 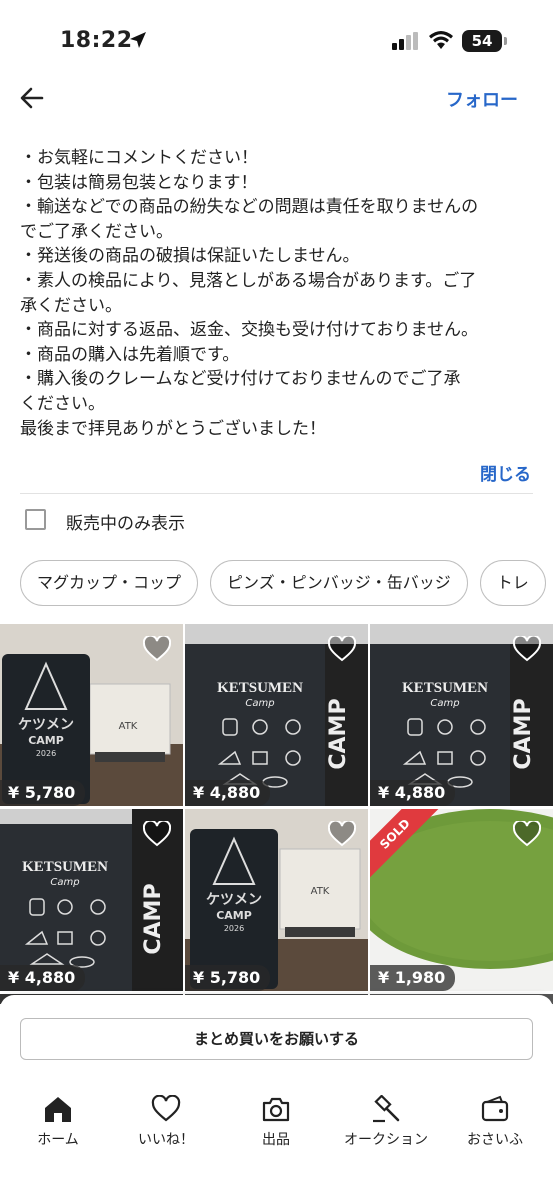 What do you see at coordinates (190, 256) in the screenshot?
I see `description-line: ・発送後の商品の破損は保証いたしません。` at bounding box center [190, 256].